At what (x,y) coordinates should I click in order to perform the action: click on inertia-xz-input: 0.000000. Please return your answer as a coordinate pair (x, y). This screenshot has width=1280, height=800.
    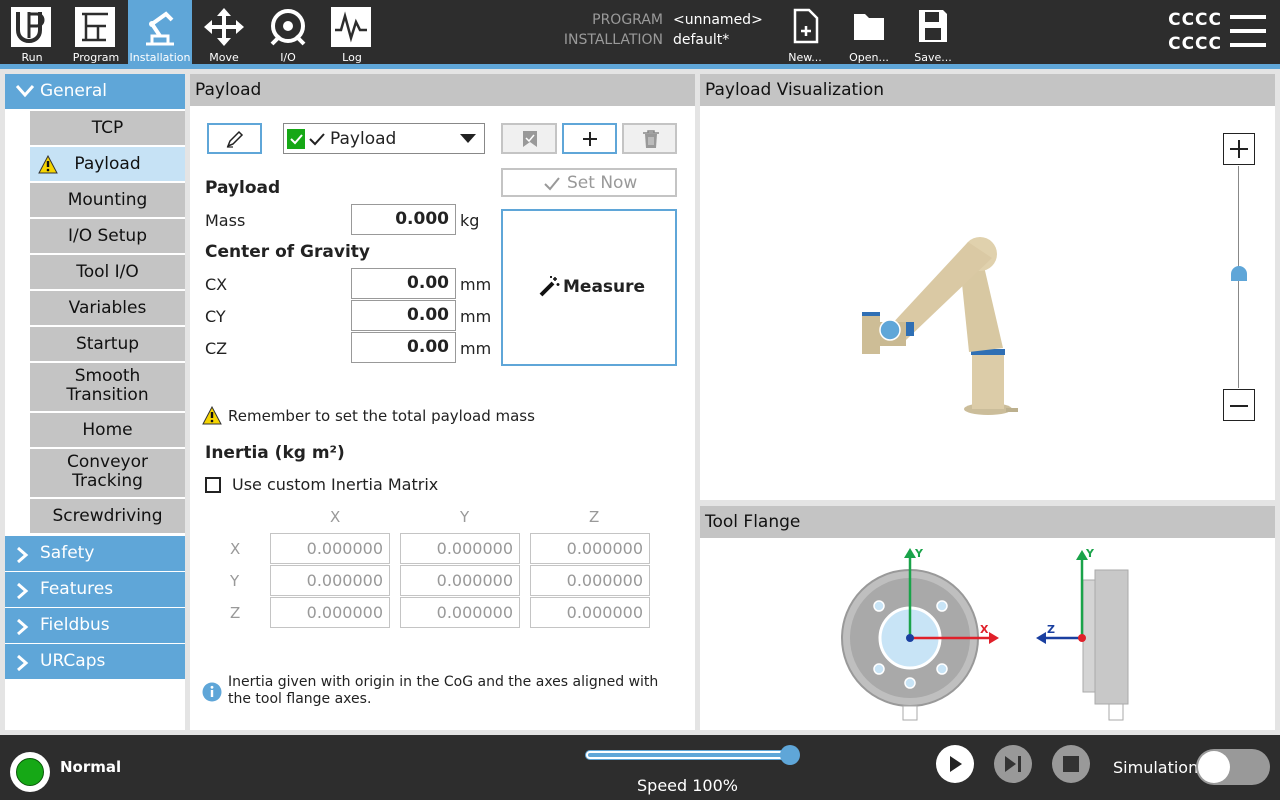
    Looking at the image, I should click on (590, 548).